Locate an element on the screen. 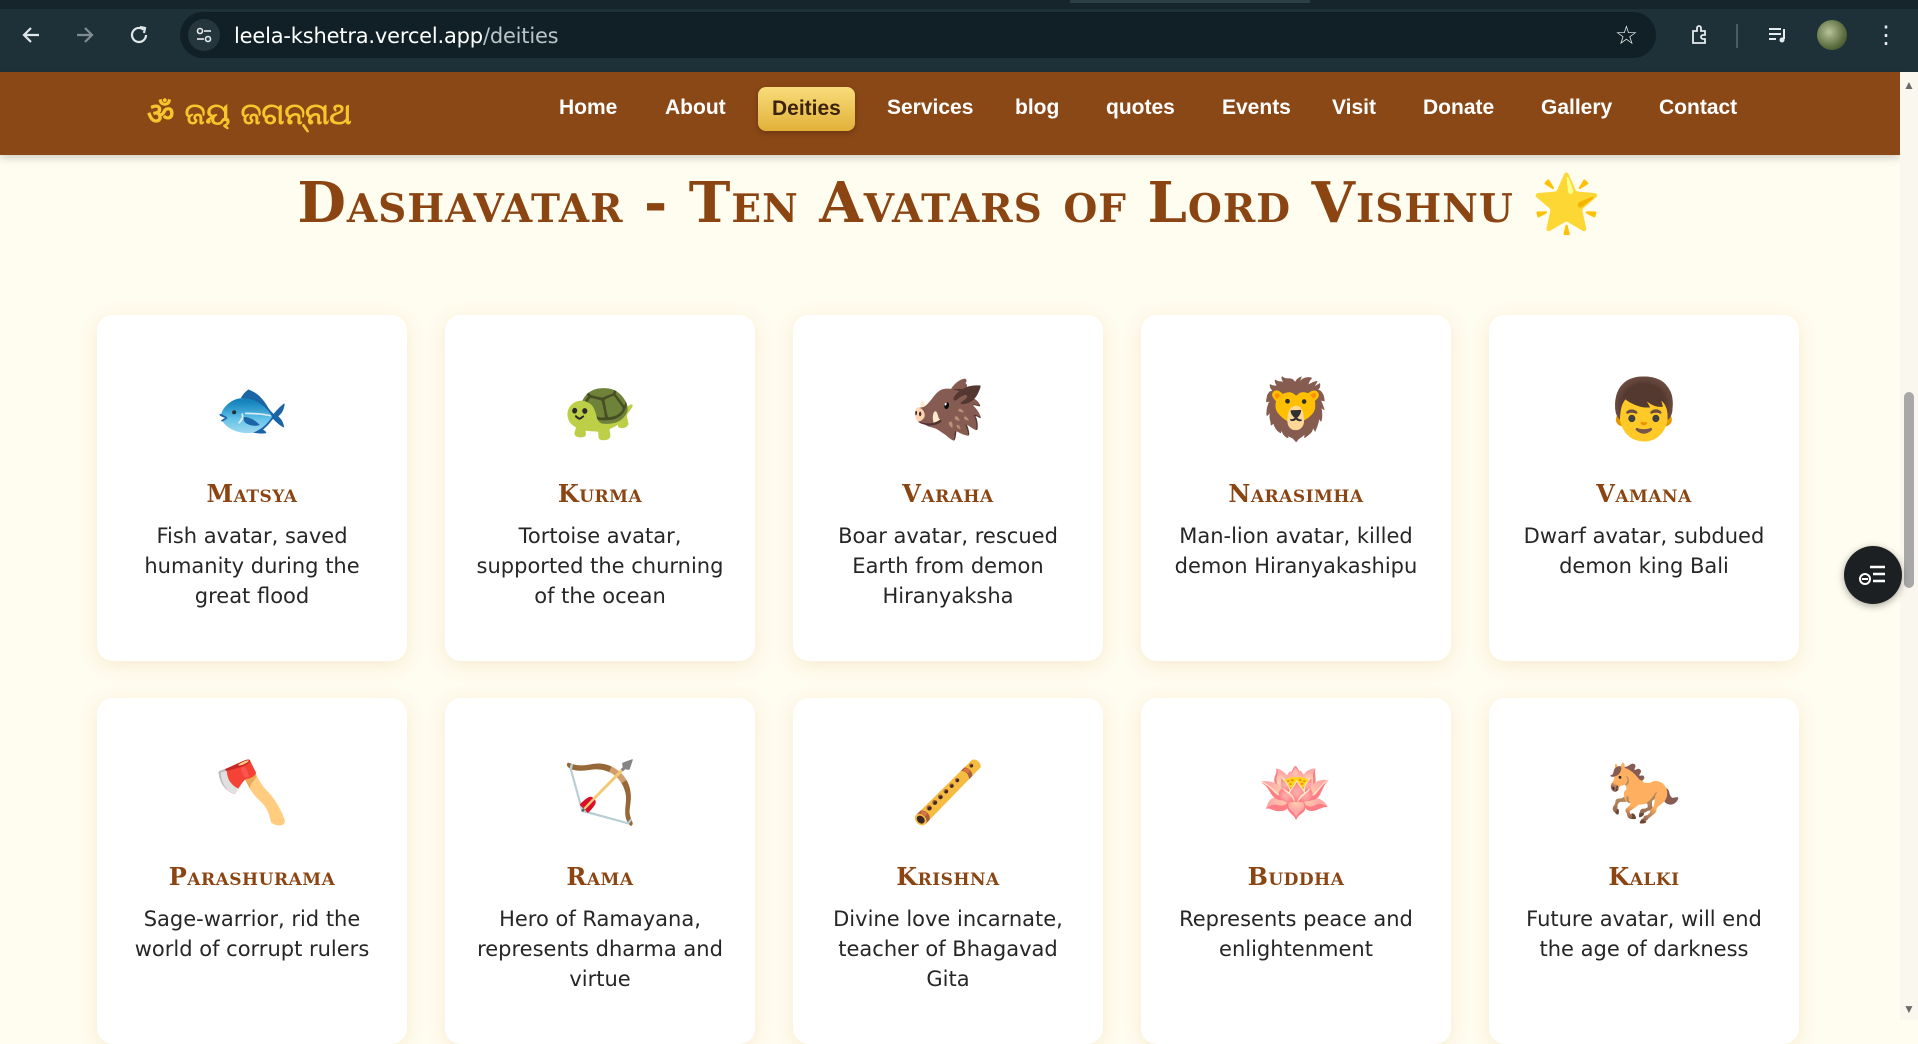 The height and width of the screenshot is (1044, 1918). nav-services: Services is located at coordinates (930, 108).